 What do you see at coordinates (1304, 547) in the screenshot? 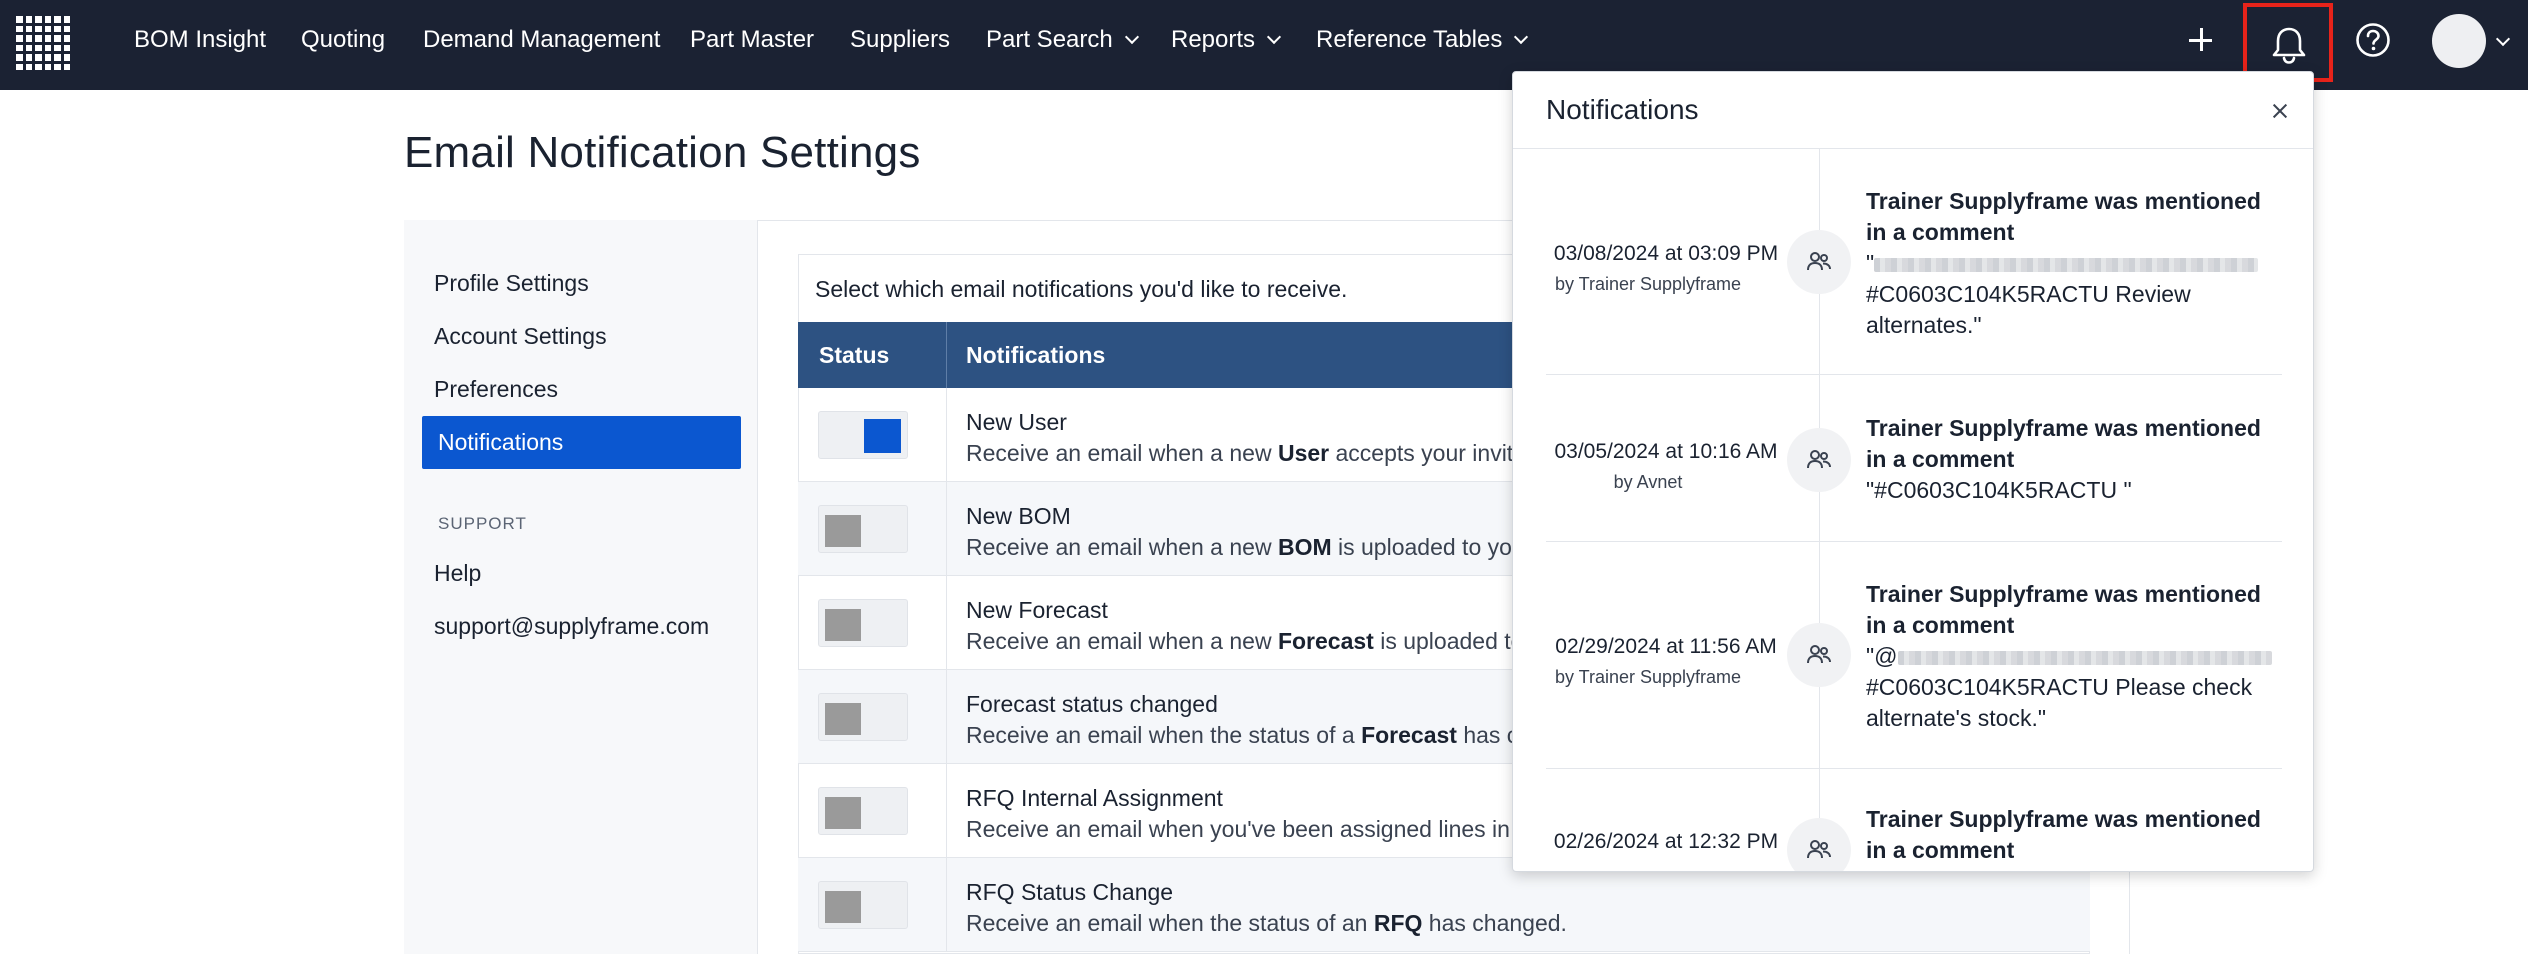
I see `desc-bold: BOM` at bounding box center [1304, 547].